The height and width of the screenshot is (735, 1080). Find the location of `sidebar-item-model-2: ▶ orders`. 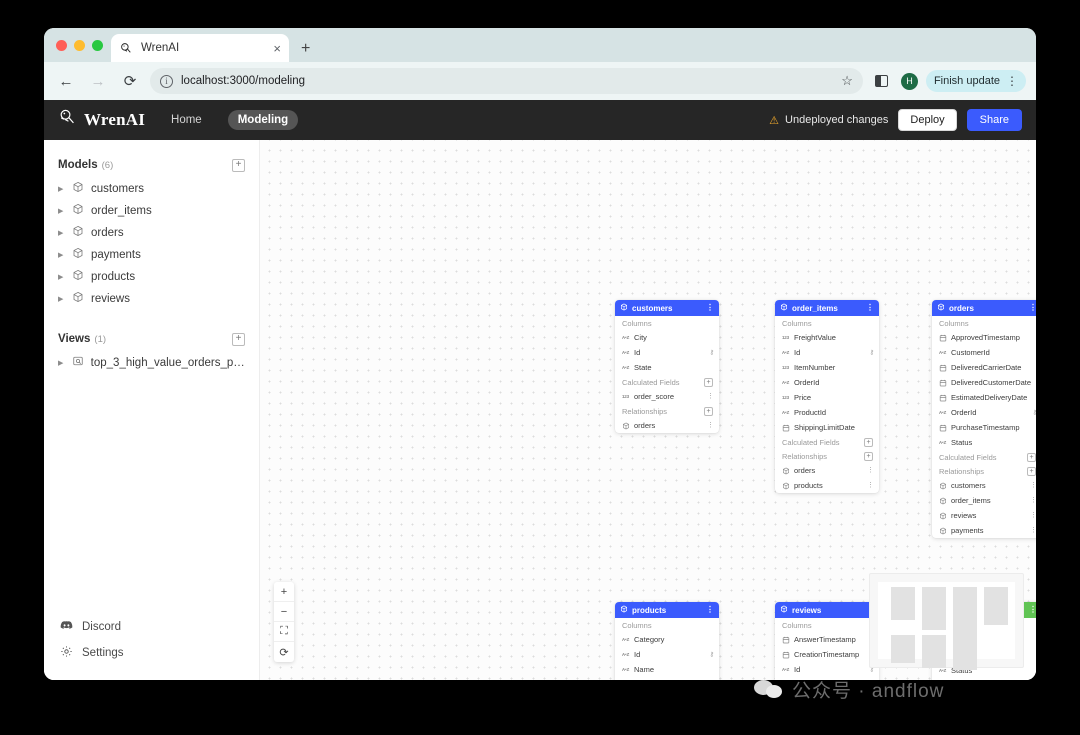

sidebar-item-model-2: ▶ orders is located at coordinates (151, 233).